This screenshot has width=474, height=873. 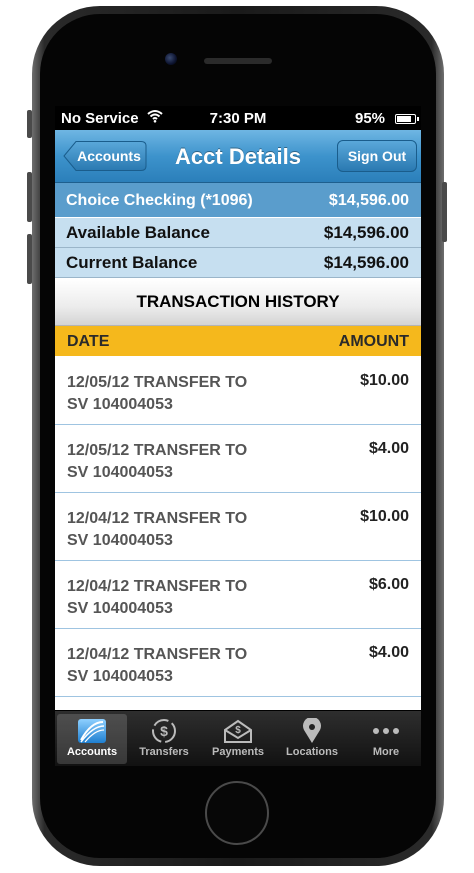 I want to click on amount-column-header: AMOUNT, so click(x=373, y=341).